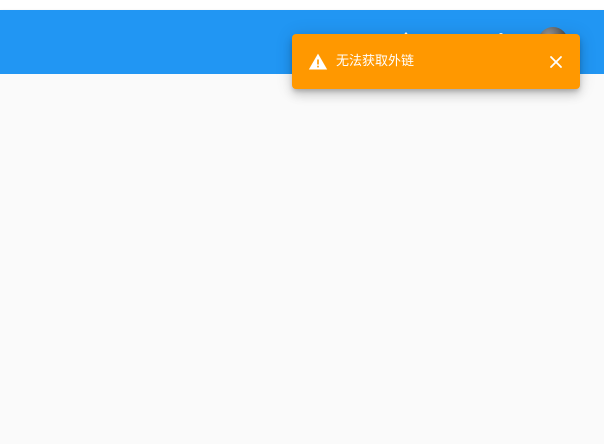 The width and height of the screenshot is (604, 444). I want to click on close-button, so click(556, 62).